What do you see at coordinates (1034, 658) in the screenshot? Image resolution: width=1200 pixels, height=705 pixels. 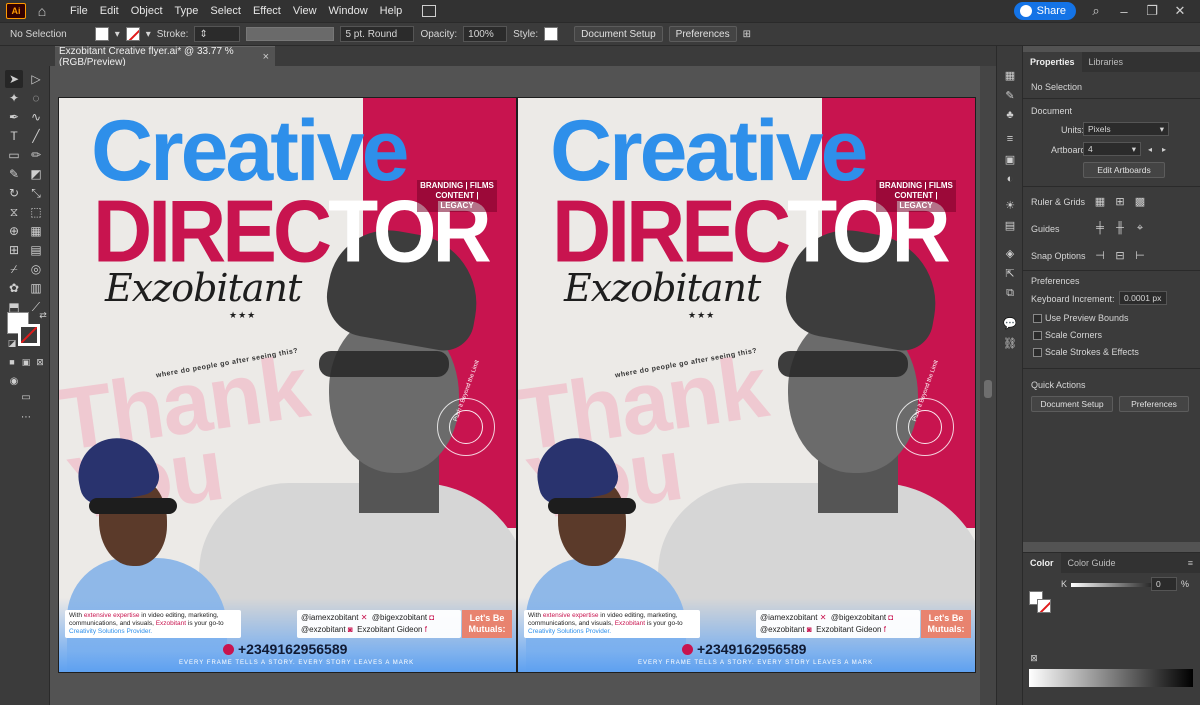 I see `none-color-icon: ⊠` at bounding box center [1034, 658].